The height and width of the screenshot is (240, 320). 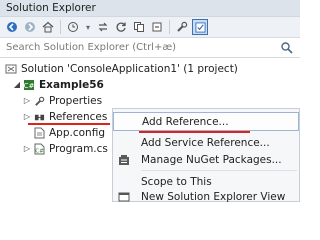 I want to click on references-underline-annotation, so click(x=69, y=124).